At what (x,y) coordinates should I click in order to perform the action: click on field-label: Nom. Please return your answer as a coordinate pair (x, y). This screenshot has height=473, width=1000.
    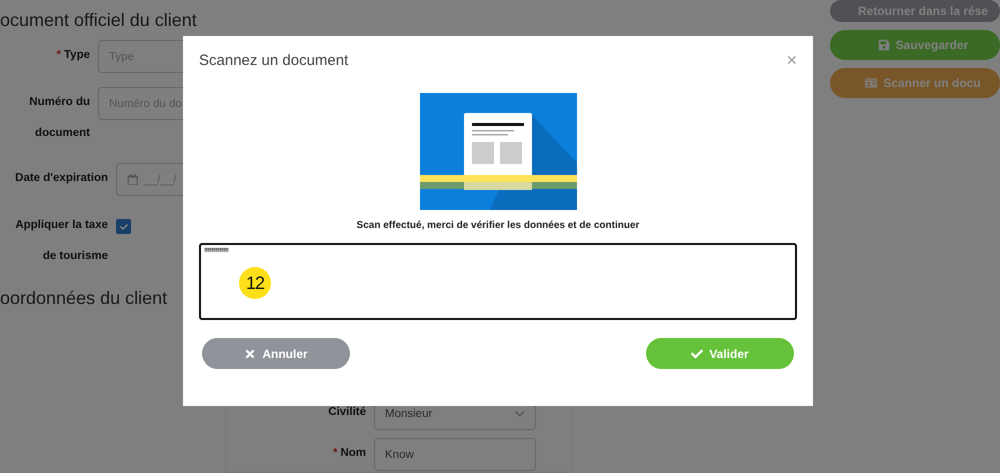
    Looking at the image, I should click on (353, 453).